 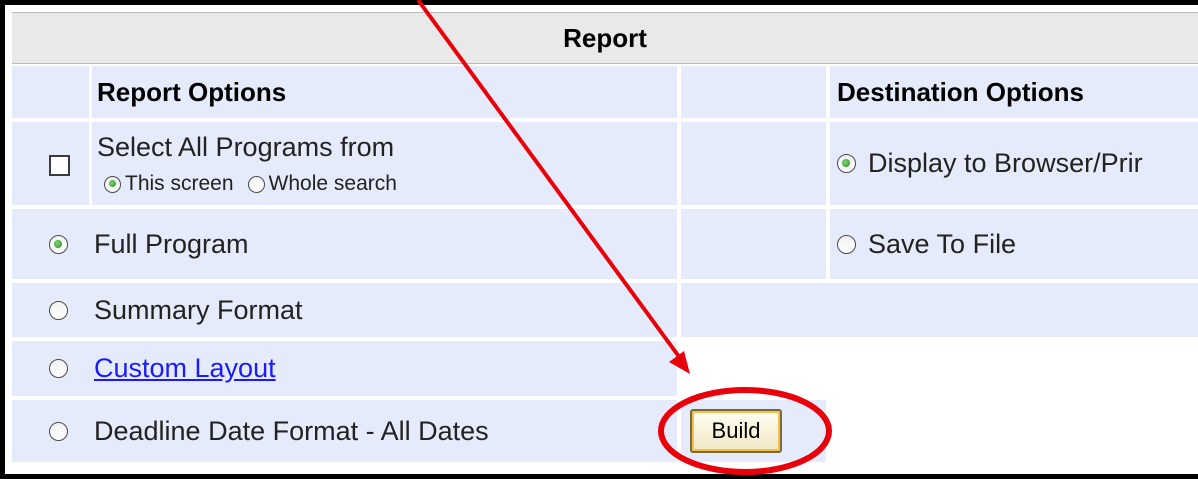 I want to click on annotation-arrow-head, so click(x=679, y=362).